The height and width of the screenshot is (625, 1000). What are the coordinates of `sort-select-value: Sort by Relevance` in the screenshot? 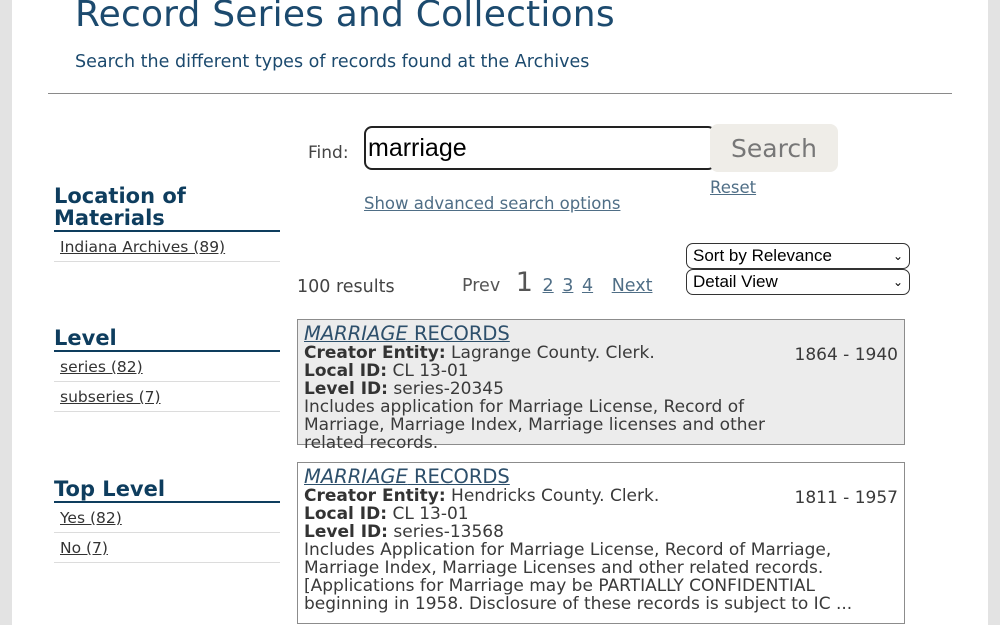 It's located at (762, 255).